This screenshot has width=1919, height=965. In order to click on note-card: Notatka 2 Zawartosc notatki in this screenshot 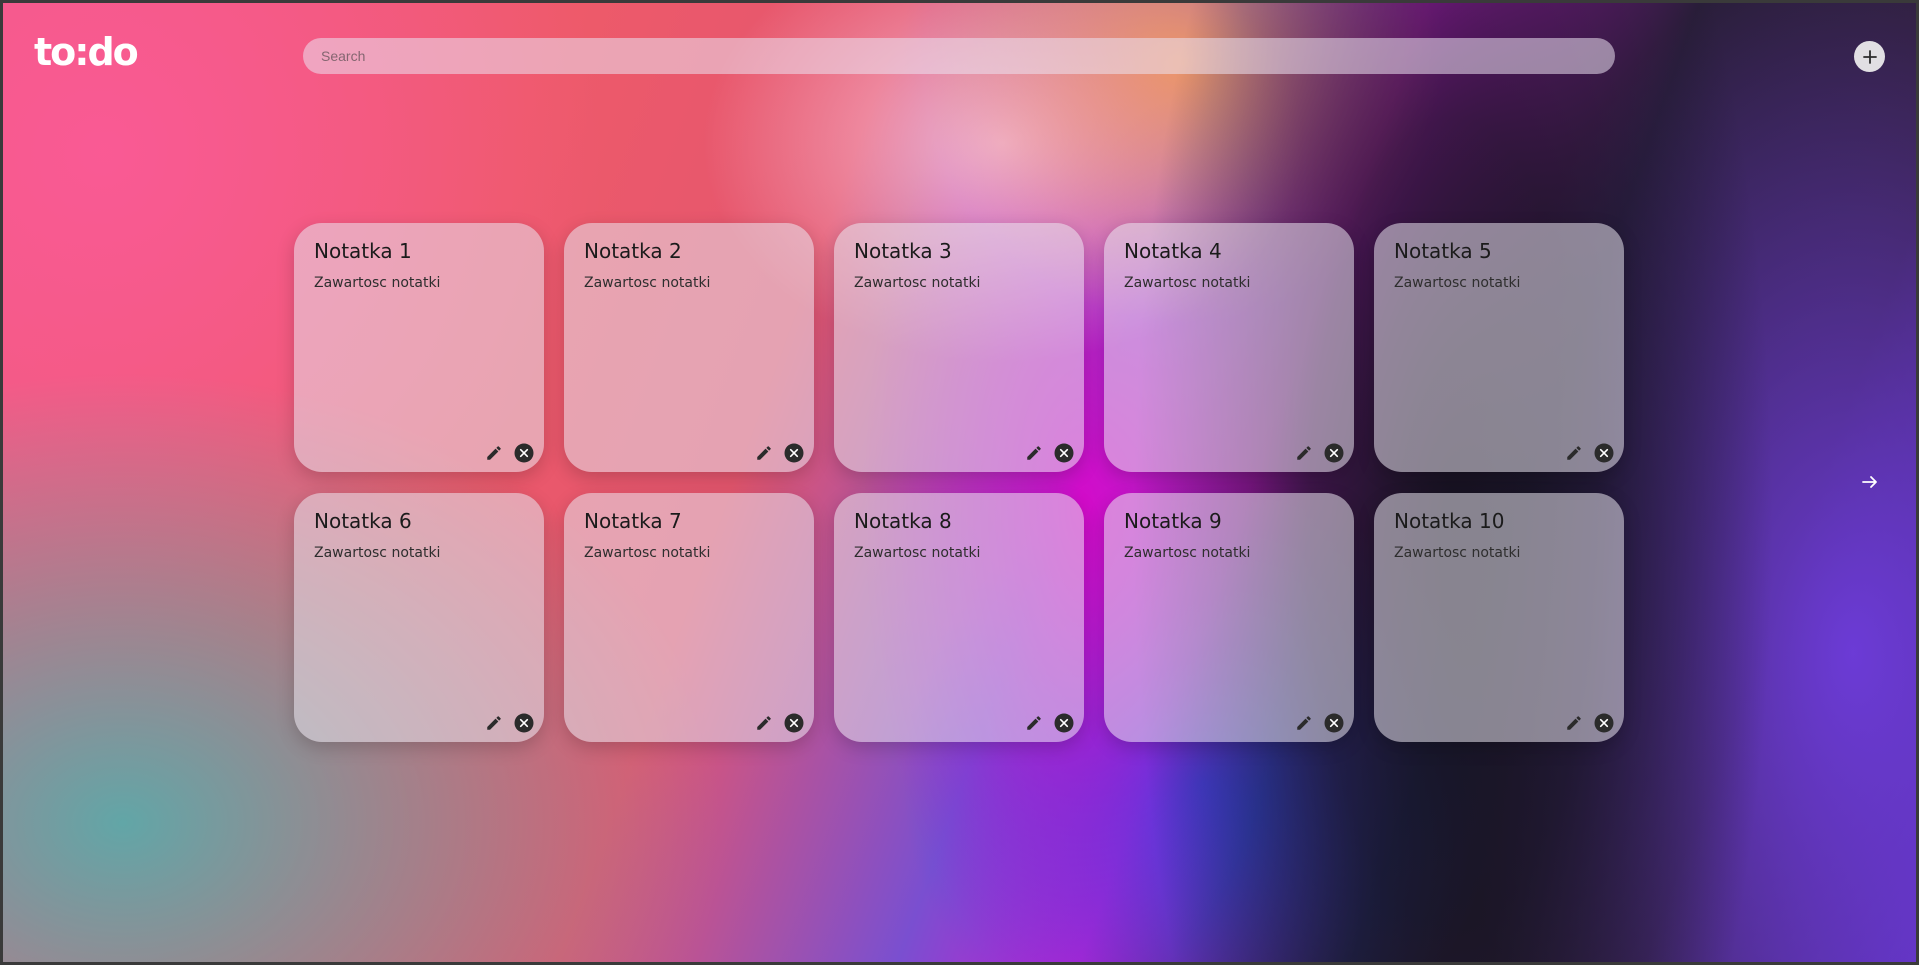, I will do `click(689, 347)`.